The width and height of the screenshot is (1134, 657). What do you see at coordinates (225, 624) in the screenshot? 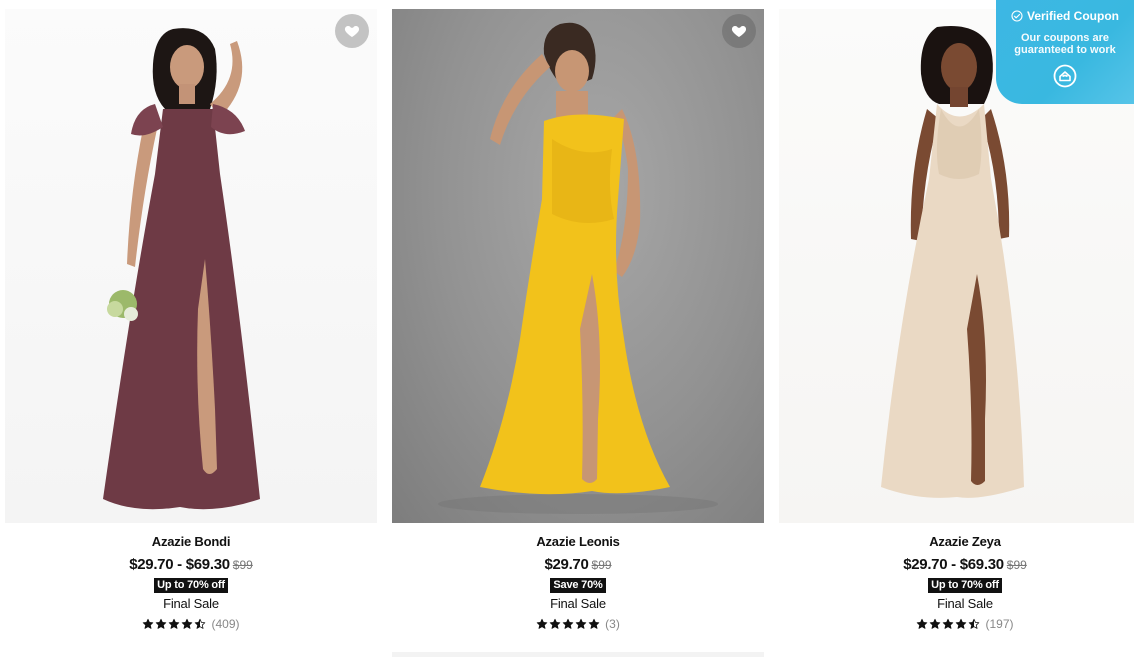
I see `review-count: (409)` at bounding box center [225, 624].